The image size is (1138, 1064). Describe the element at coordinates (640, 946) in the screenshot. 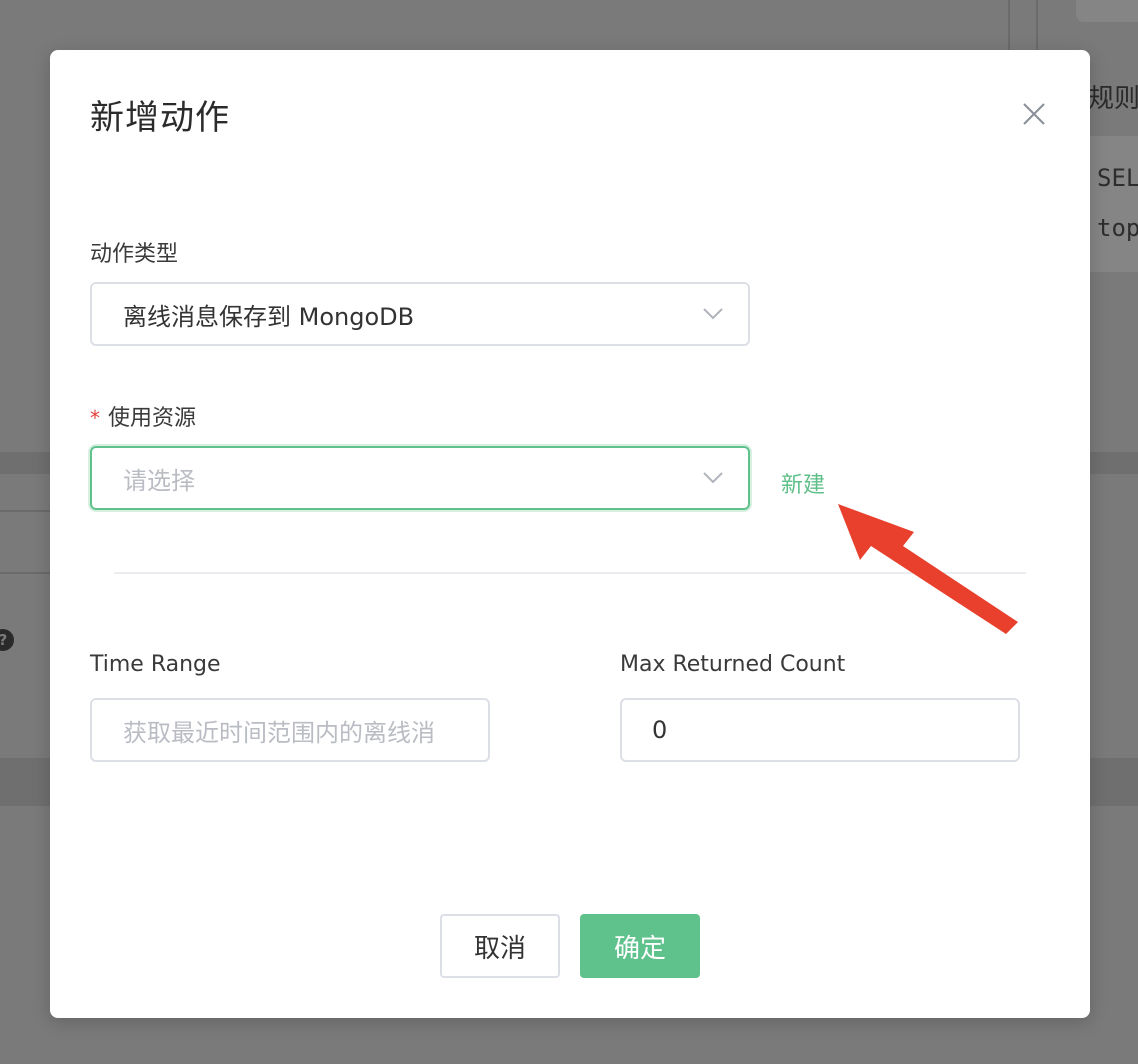

I see `confirm-button: 确定` at that location.